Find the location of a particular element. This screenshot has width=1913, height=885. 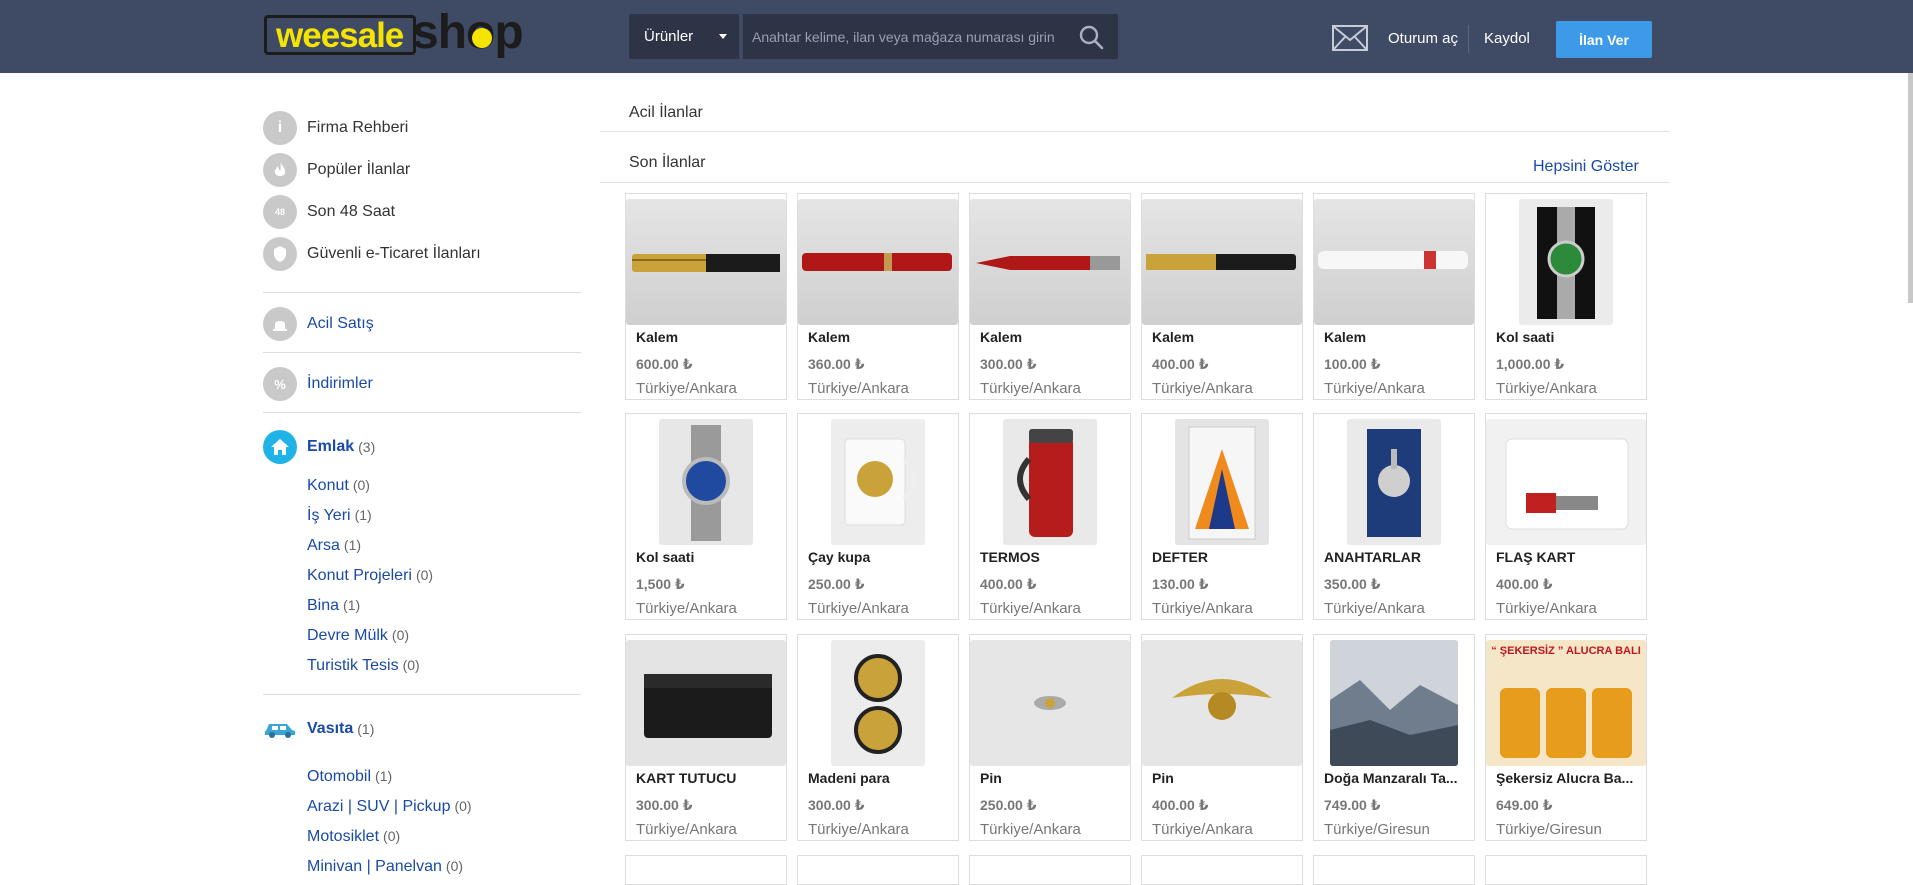

search-input is located at coordinates (930, 36).